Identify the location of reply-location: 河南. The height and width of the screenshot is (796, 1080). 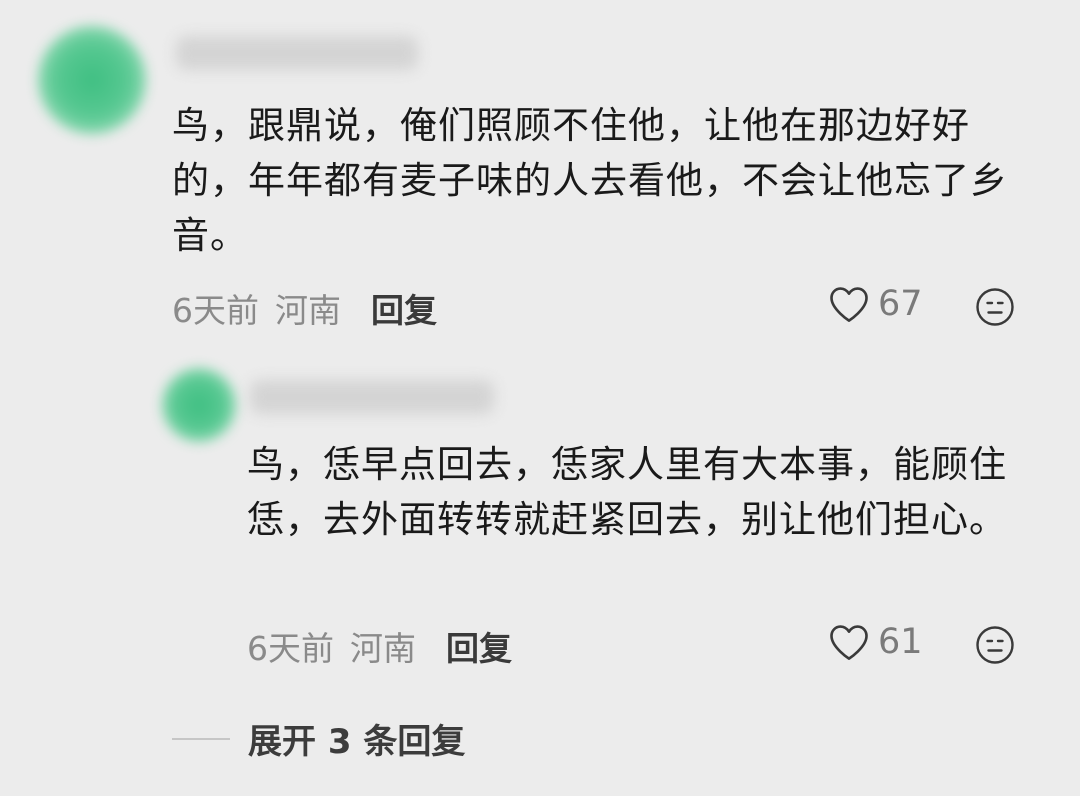
(383, 648).